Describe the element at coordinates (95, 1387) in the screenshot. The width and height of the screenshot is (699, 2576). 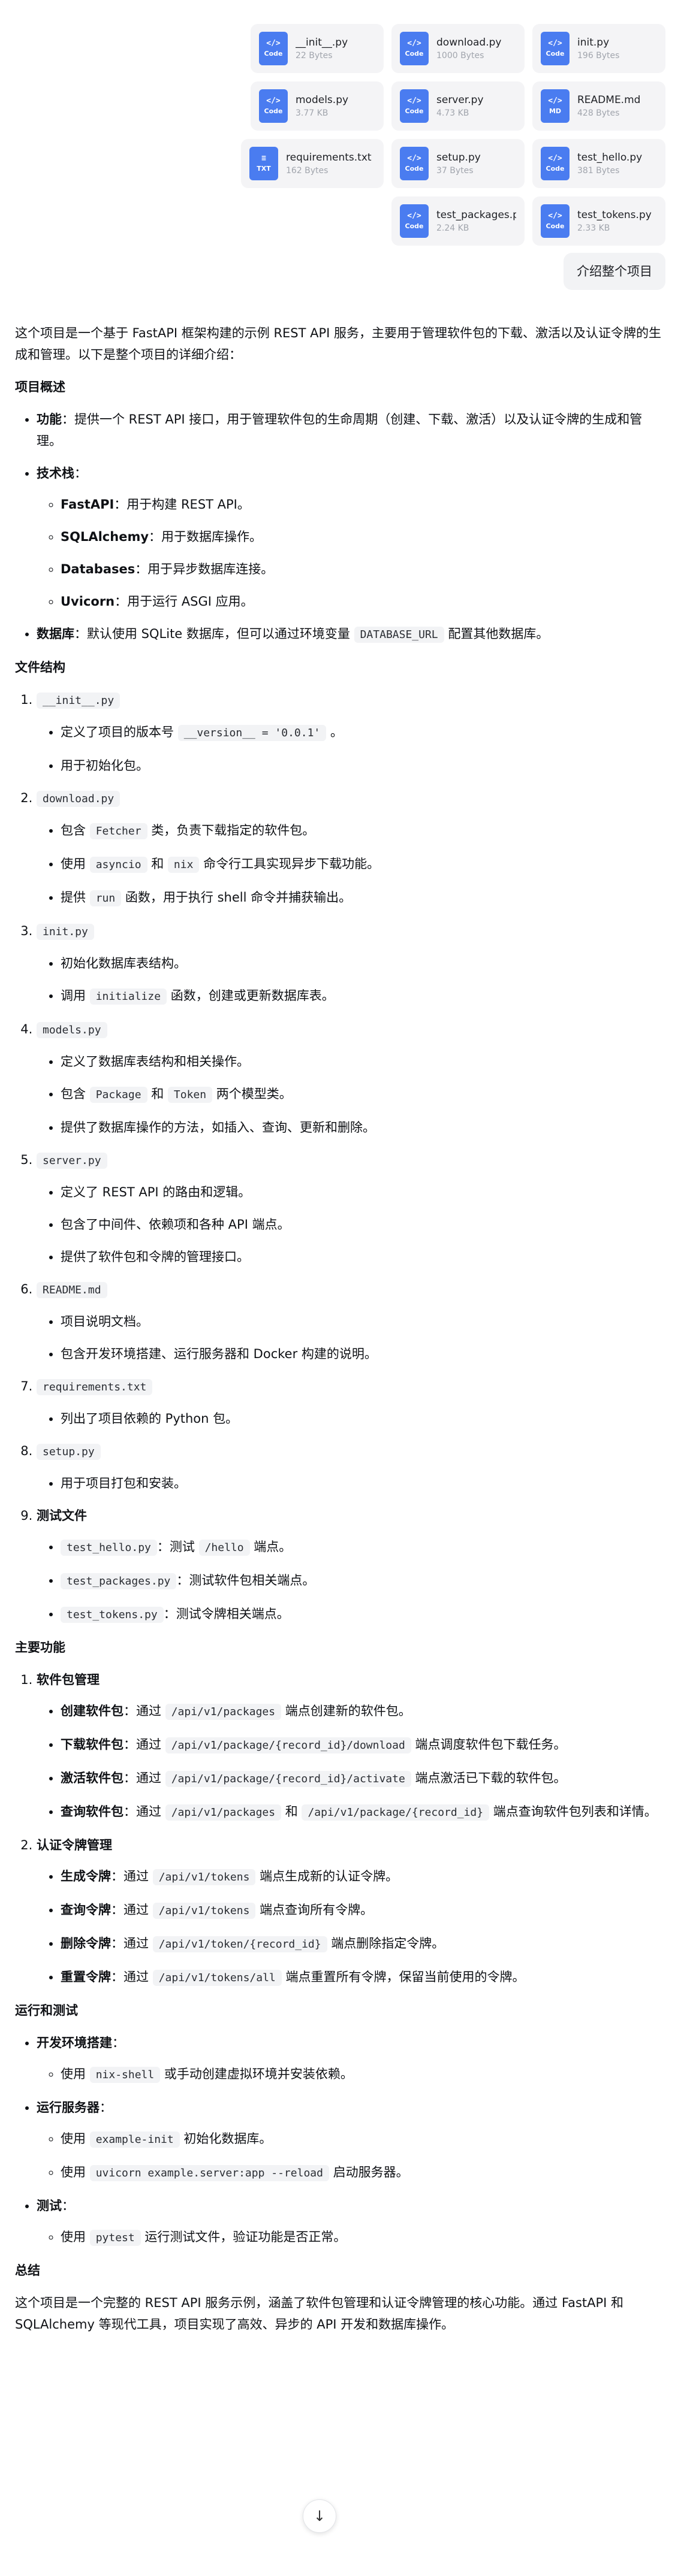
I see `inline-code: requirements.txt` at that location.